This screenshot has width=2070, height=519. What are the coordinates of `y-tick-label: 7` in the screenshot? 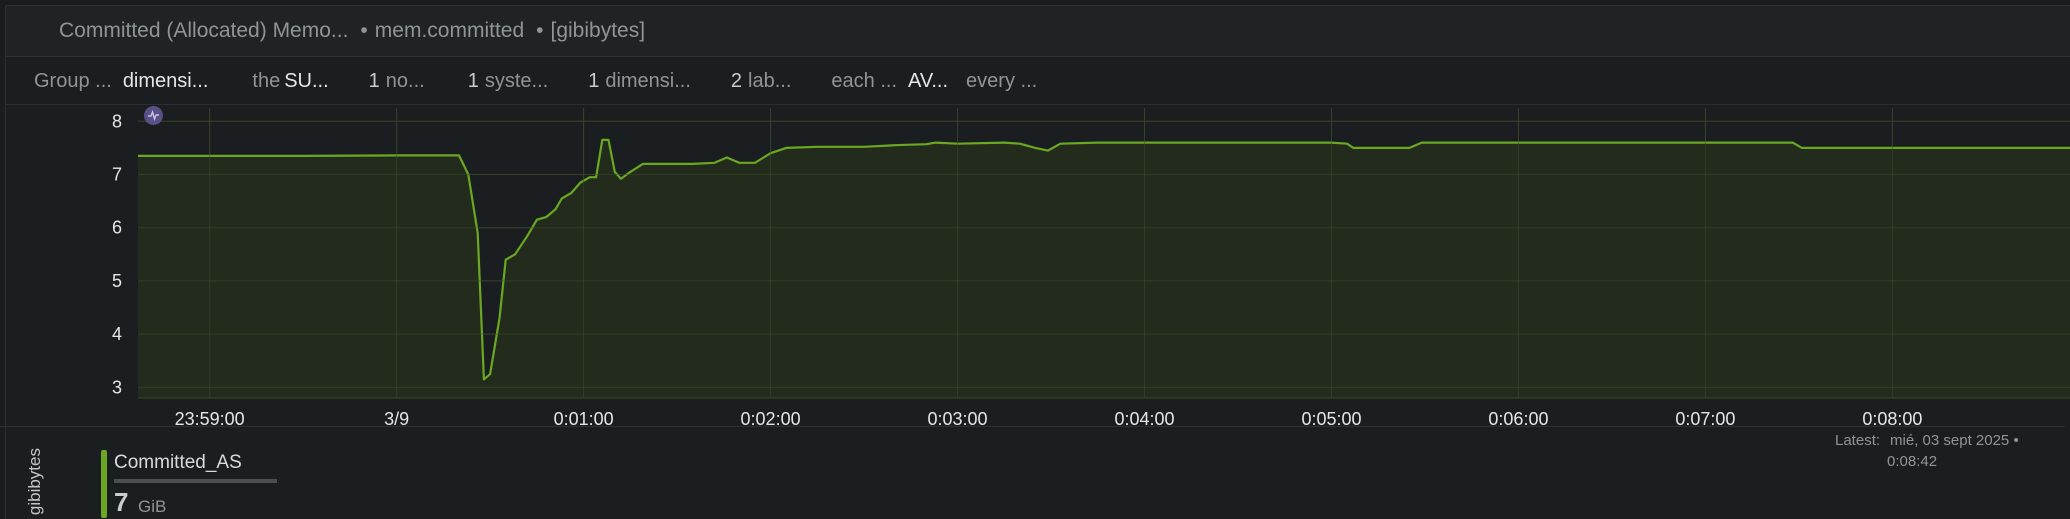 It's located at (117, 175).